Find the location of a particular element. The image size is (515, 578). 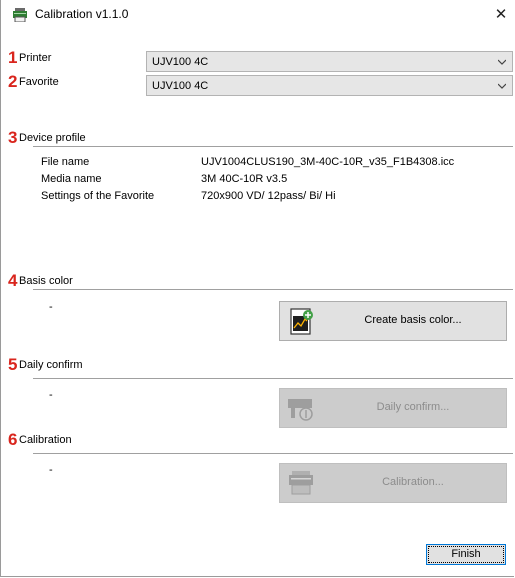

basis-color-status: - is located at coordinates (51, 307).